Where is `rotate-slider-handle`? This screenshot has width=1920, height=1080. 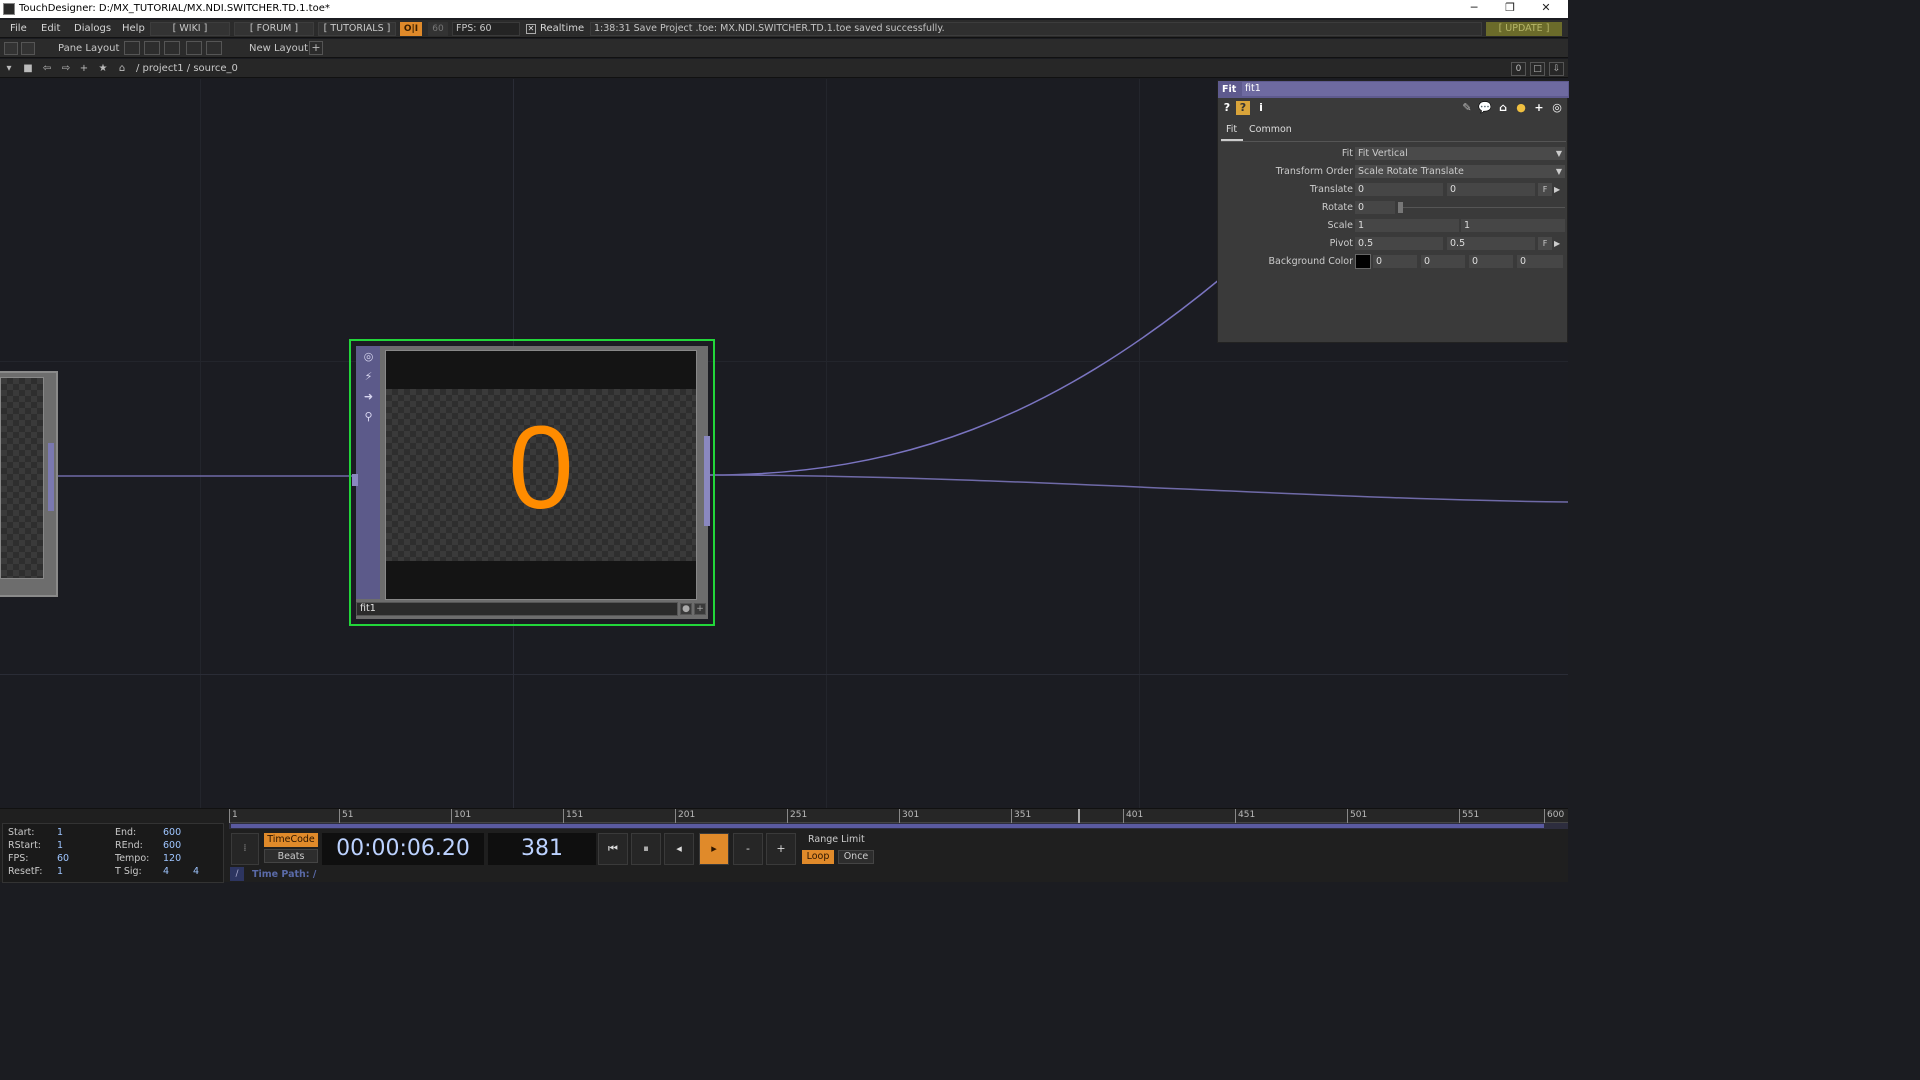
rotate-slider-handle is located at coordinates (1400, 207).